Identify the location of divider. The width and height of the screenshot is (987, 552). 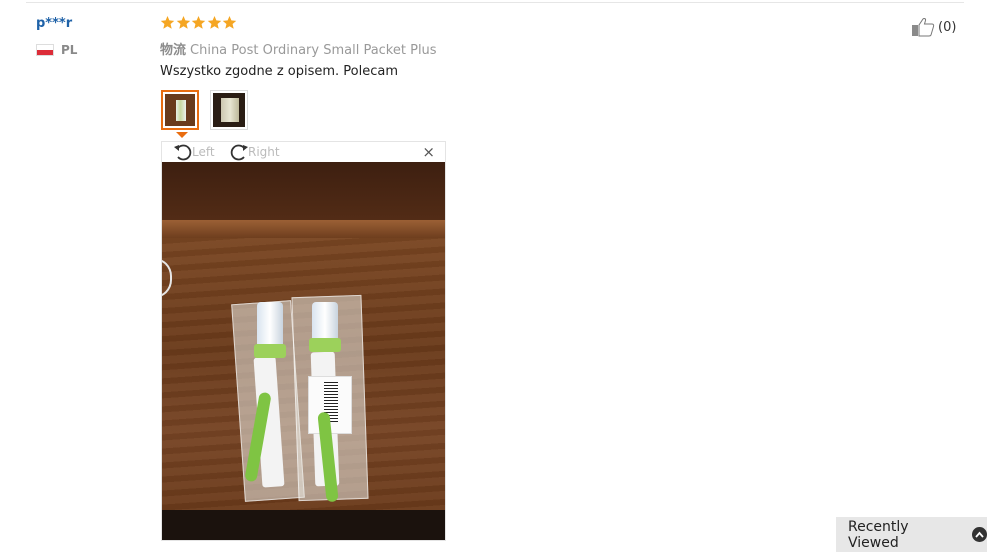
(495, 2).